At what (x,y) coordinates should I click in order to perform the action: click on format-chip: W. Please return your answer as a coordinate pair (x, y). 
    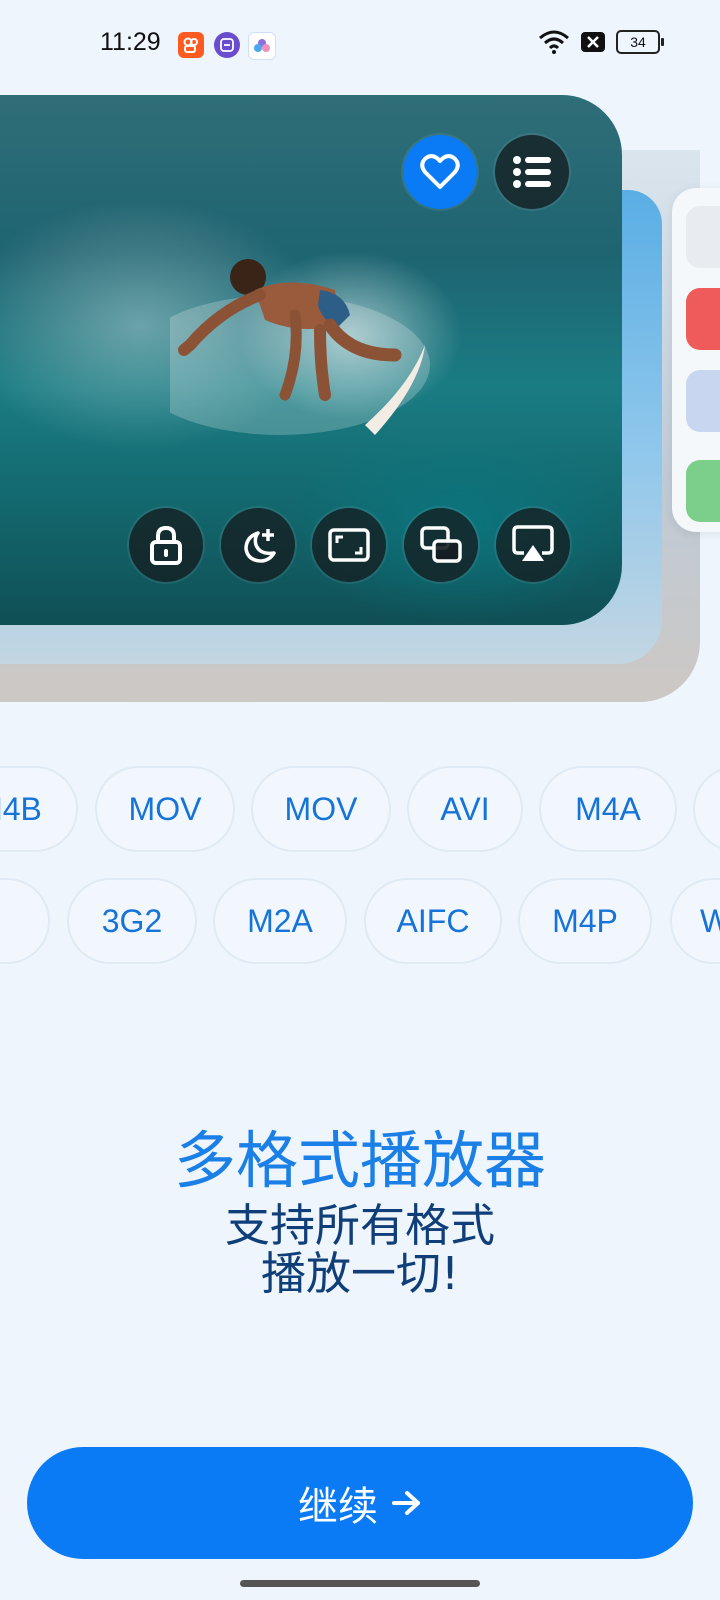
    Looking at the image, I should click on (695, 921).